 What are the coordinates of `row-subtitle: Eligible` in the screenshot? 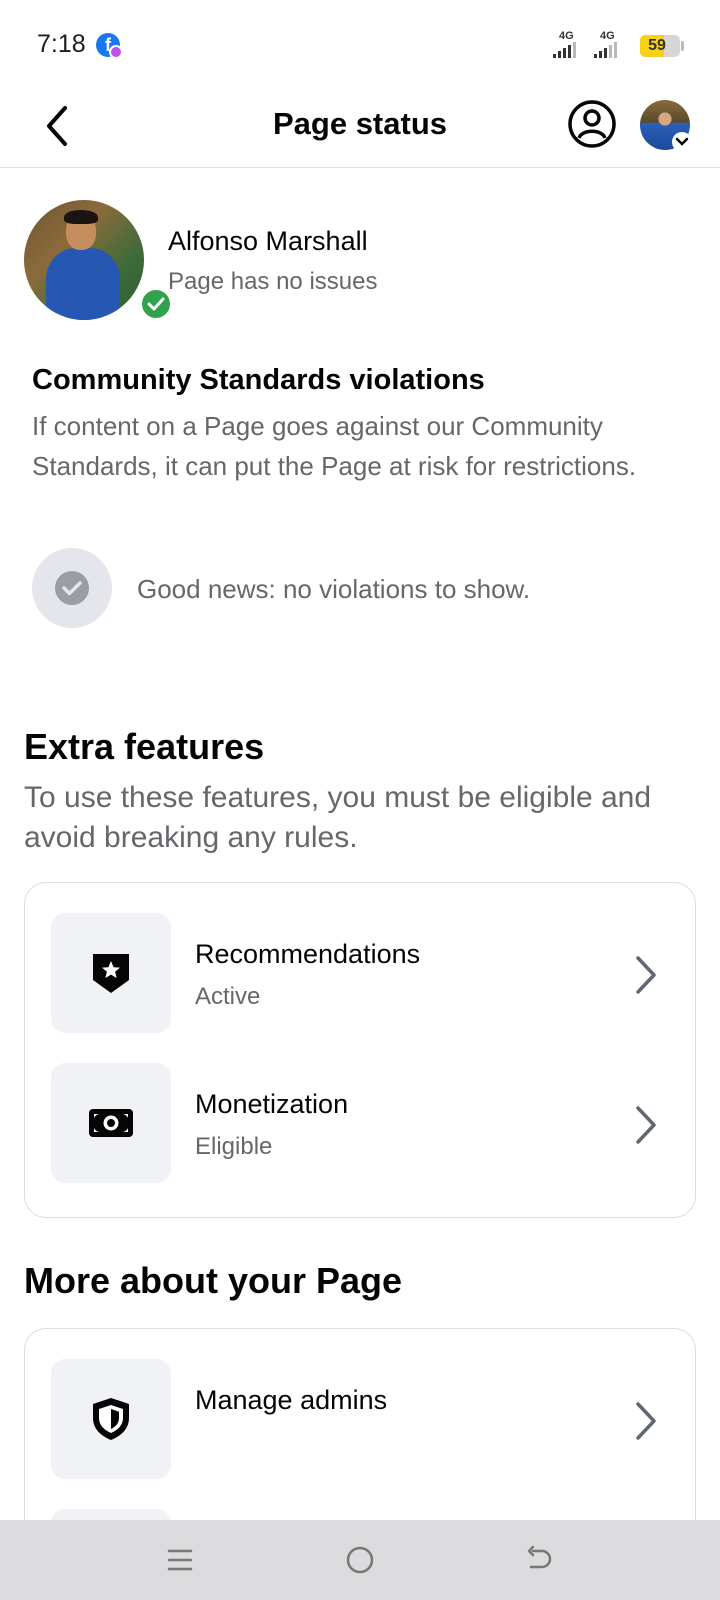 It's located at (234, 1146).